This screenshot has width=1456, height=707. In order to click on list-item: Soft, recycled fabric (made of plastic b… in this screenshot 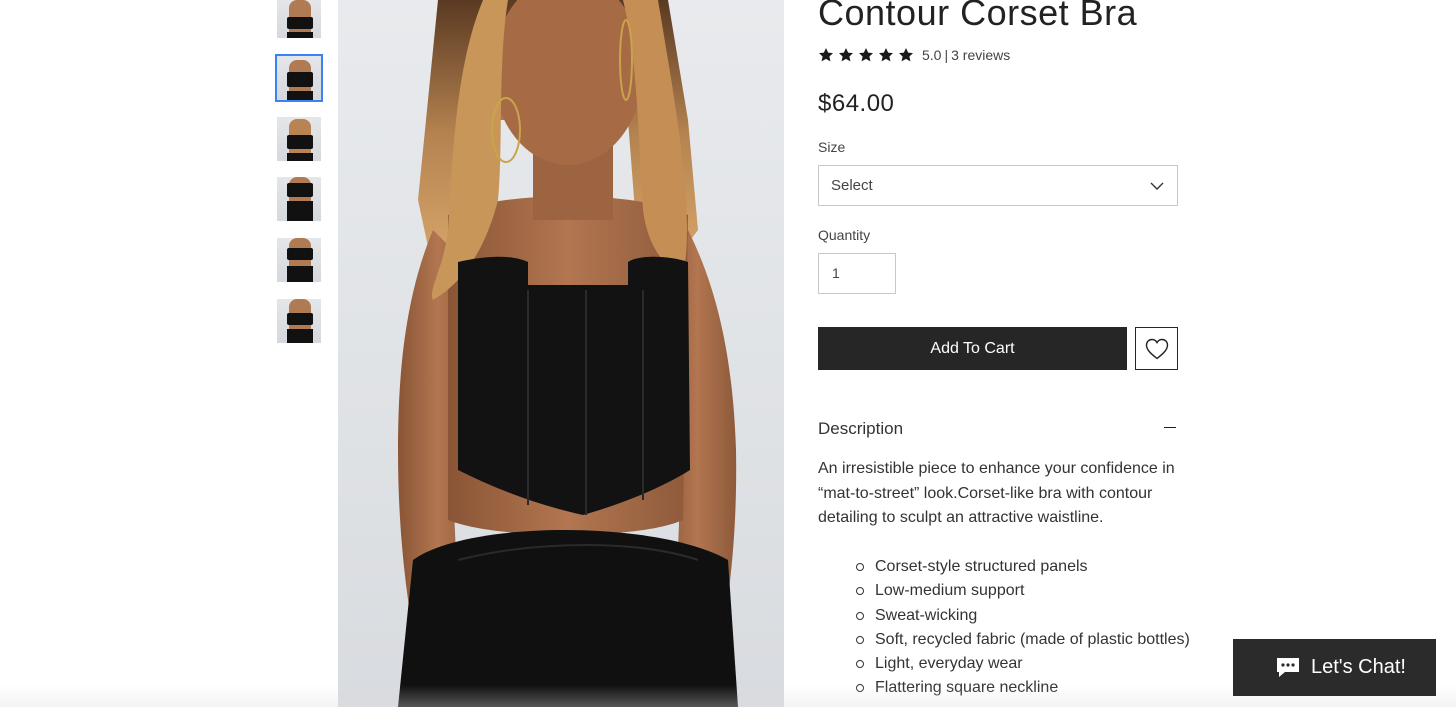, I will do `click(1023, 640)`.